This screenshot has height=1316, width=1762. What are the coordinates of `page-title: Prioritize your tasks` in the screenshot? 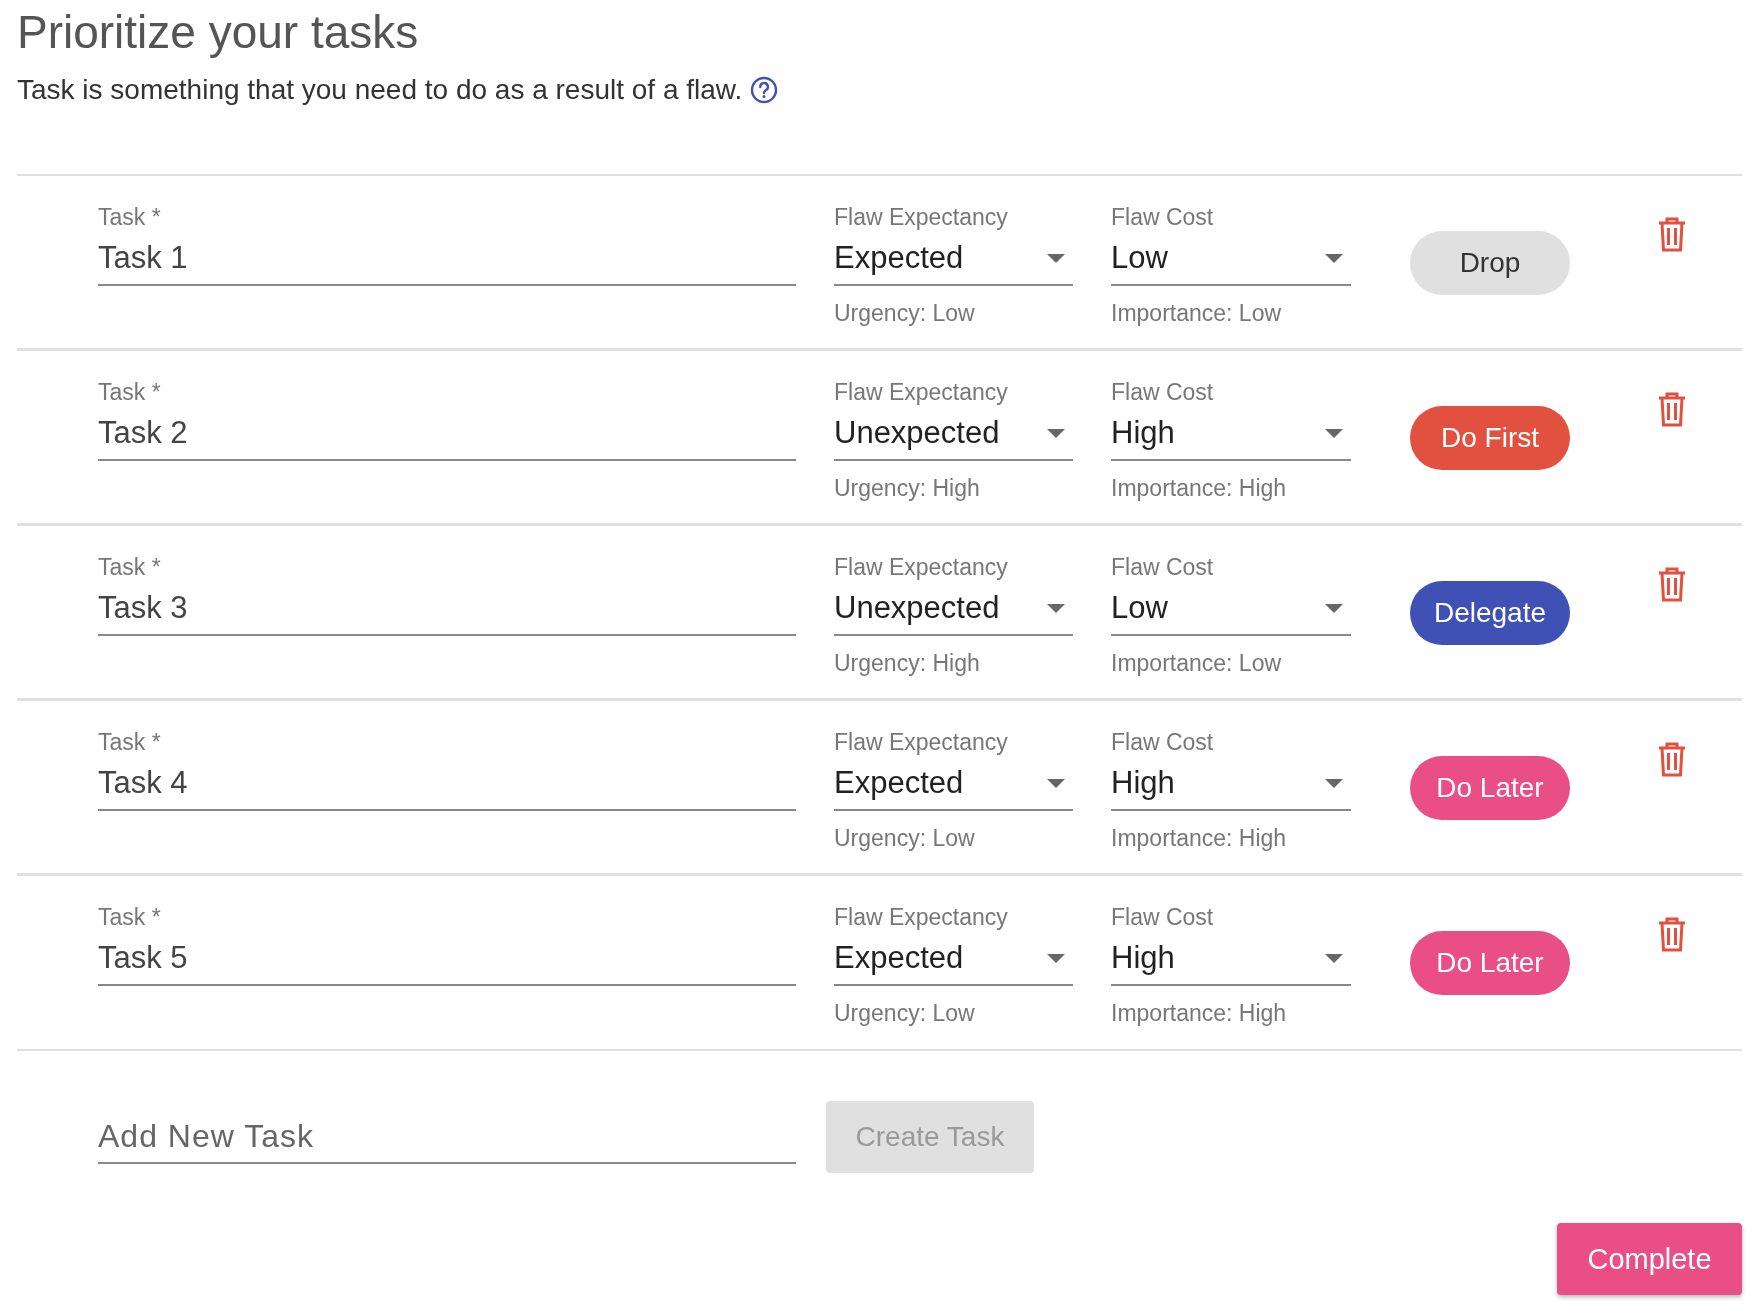 It's located at (218, 32).